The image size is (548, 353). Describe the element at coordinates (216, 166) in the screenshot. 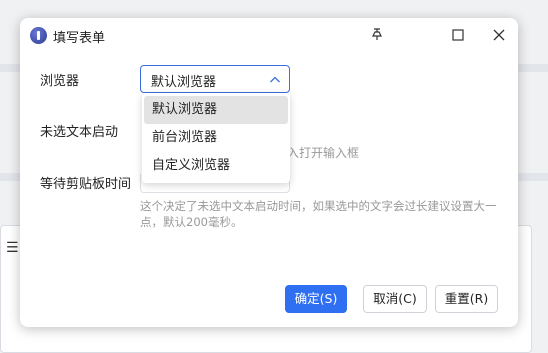

I see `dropdown-option: 自定义浏览器` at that location.